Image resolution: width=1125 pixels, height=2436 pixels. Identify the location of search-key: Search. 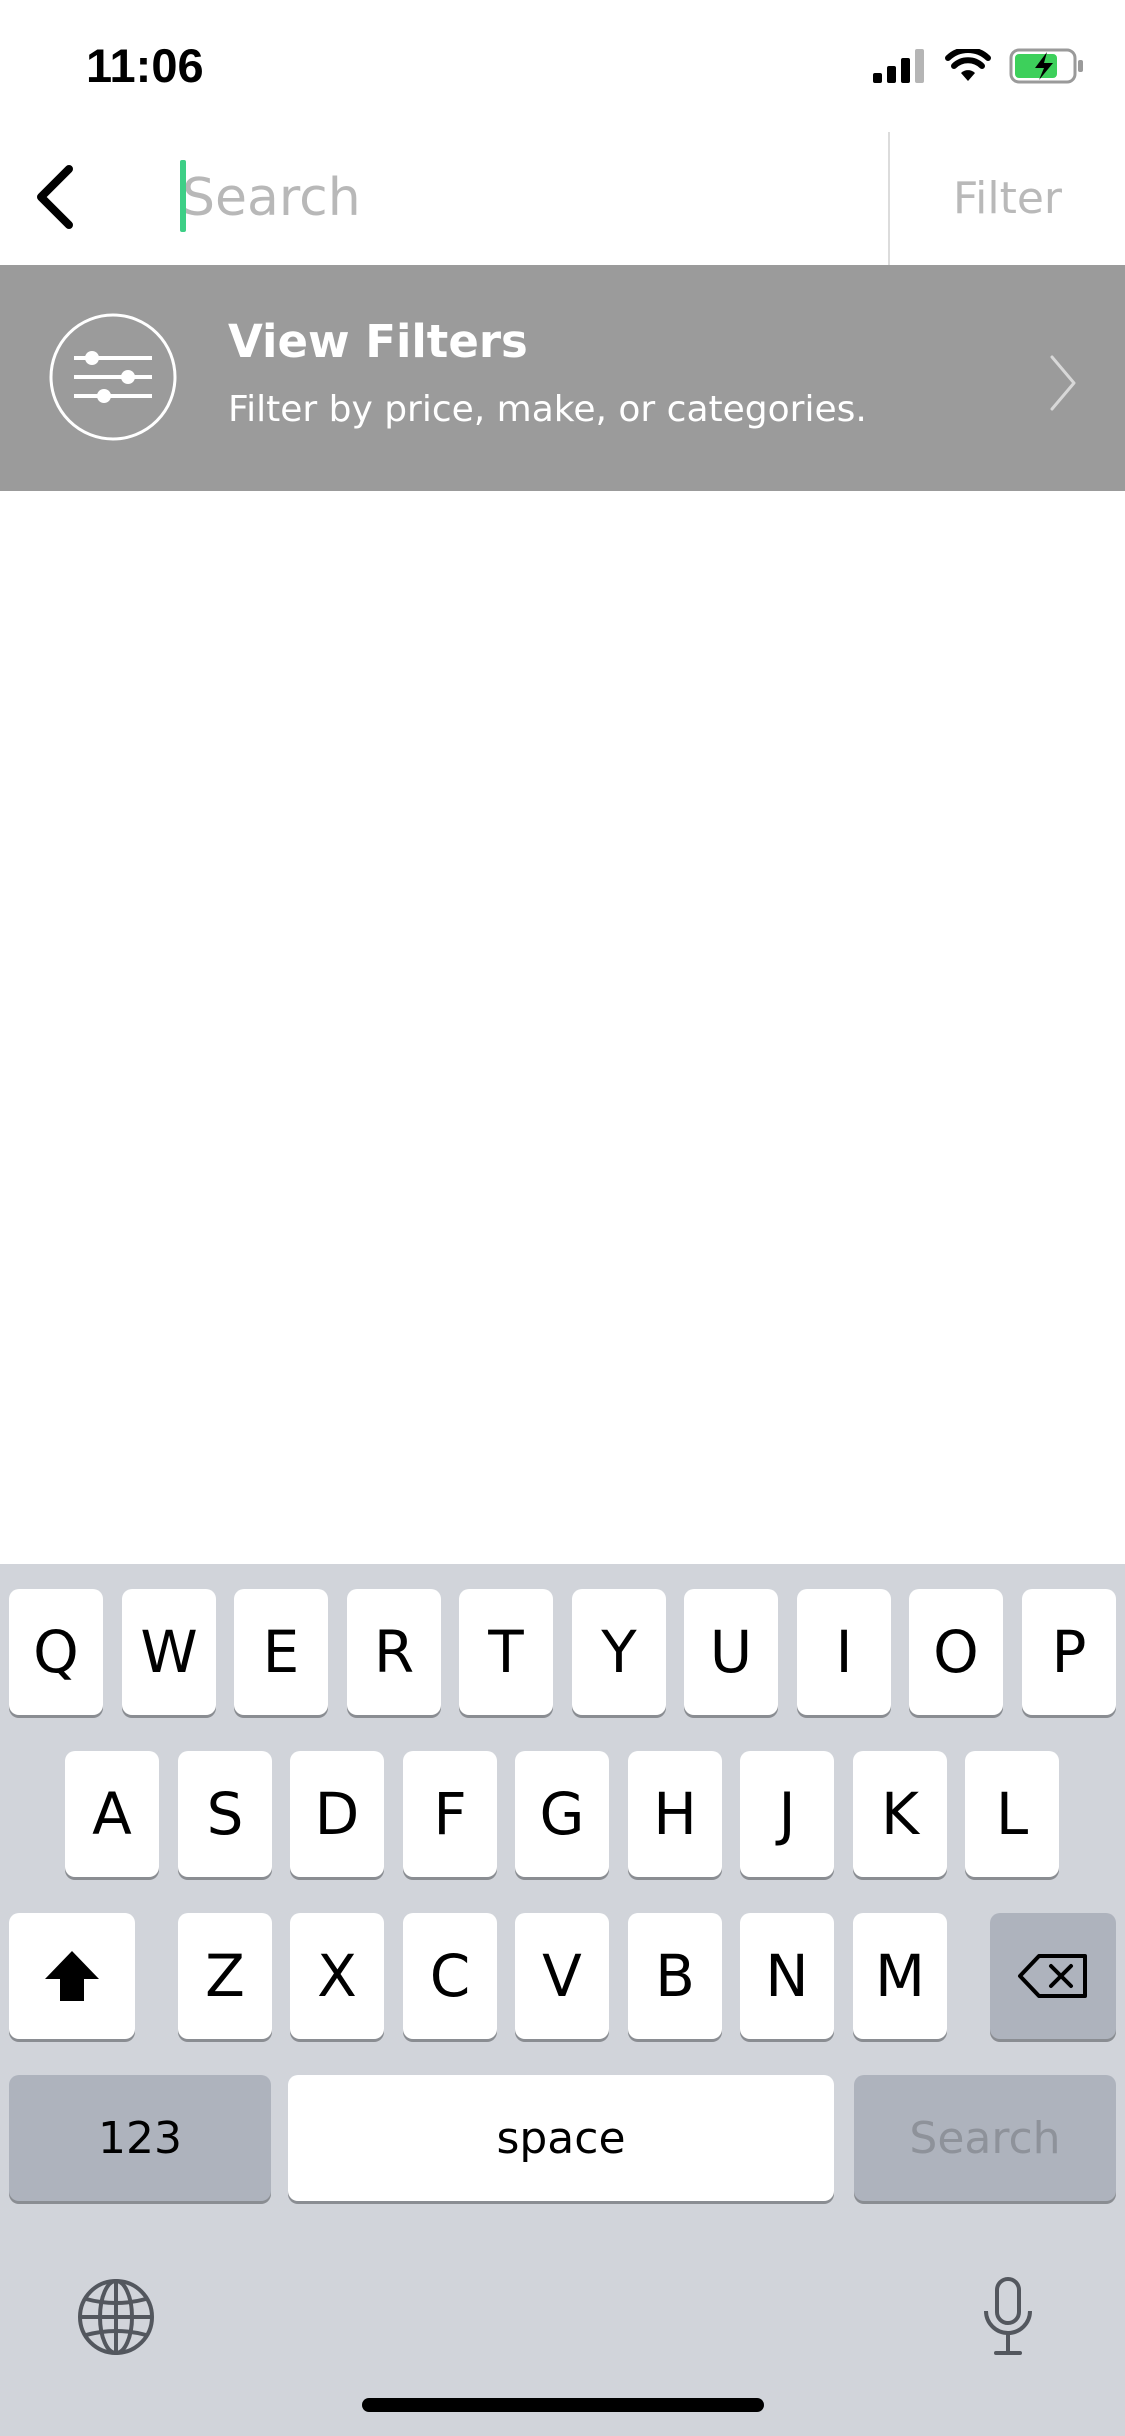
(985, 2138).